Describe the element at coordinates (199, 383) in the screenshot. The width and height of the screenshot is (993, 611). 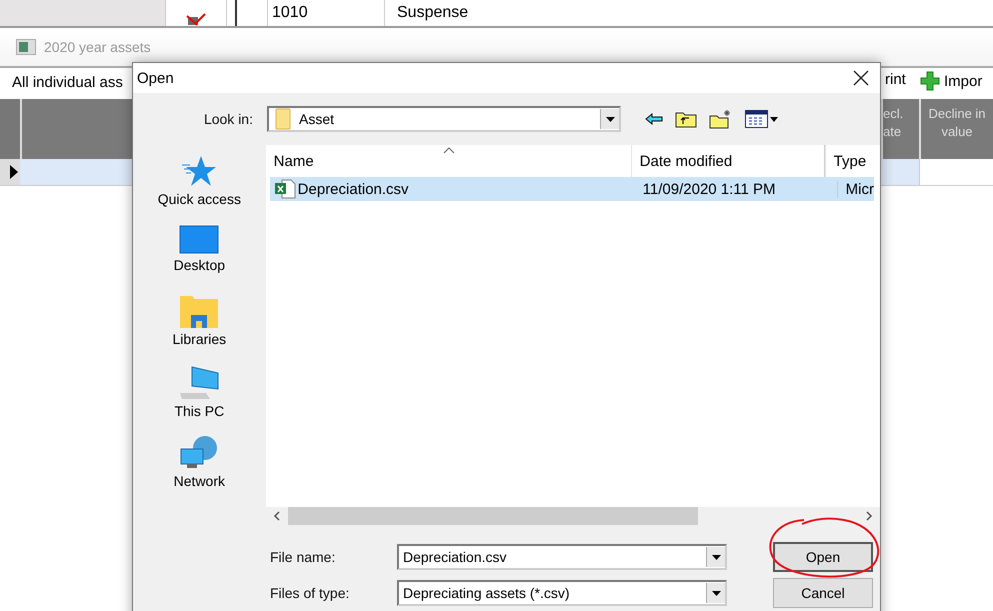
I see `computer-icon` at that location.